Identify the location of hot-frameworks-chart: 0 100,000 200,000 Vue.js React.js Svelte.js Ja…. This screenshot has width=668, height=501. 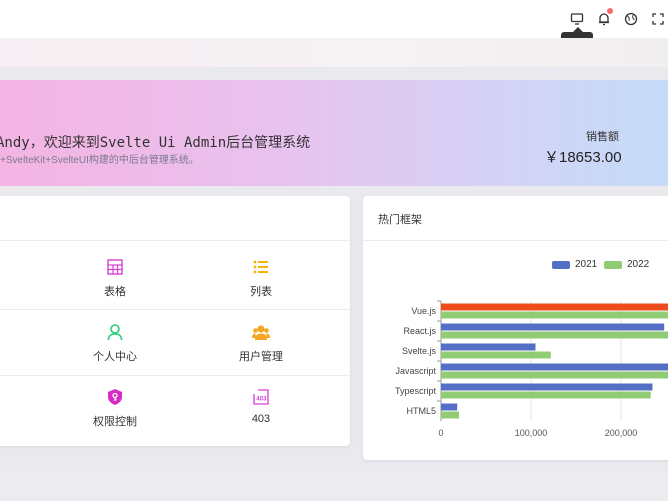
(531, 369).